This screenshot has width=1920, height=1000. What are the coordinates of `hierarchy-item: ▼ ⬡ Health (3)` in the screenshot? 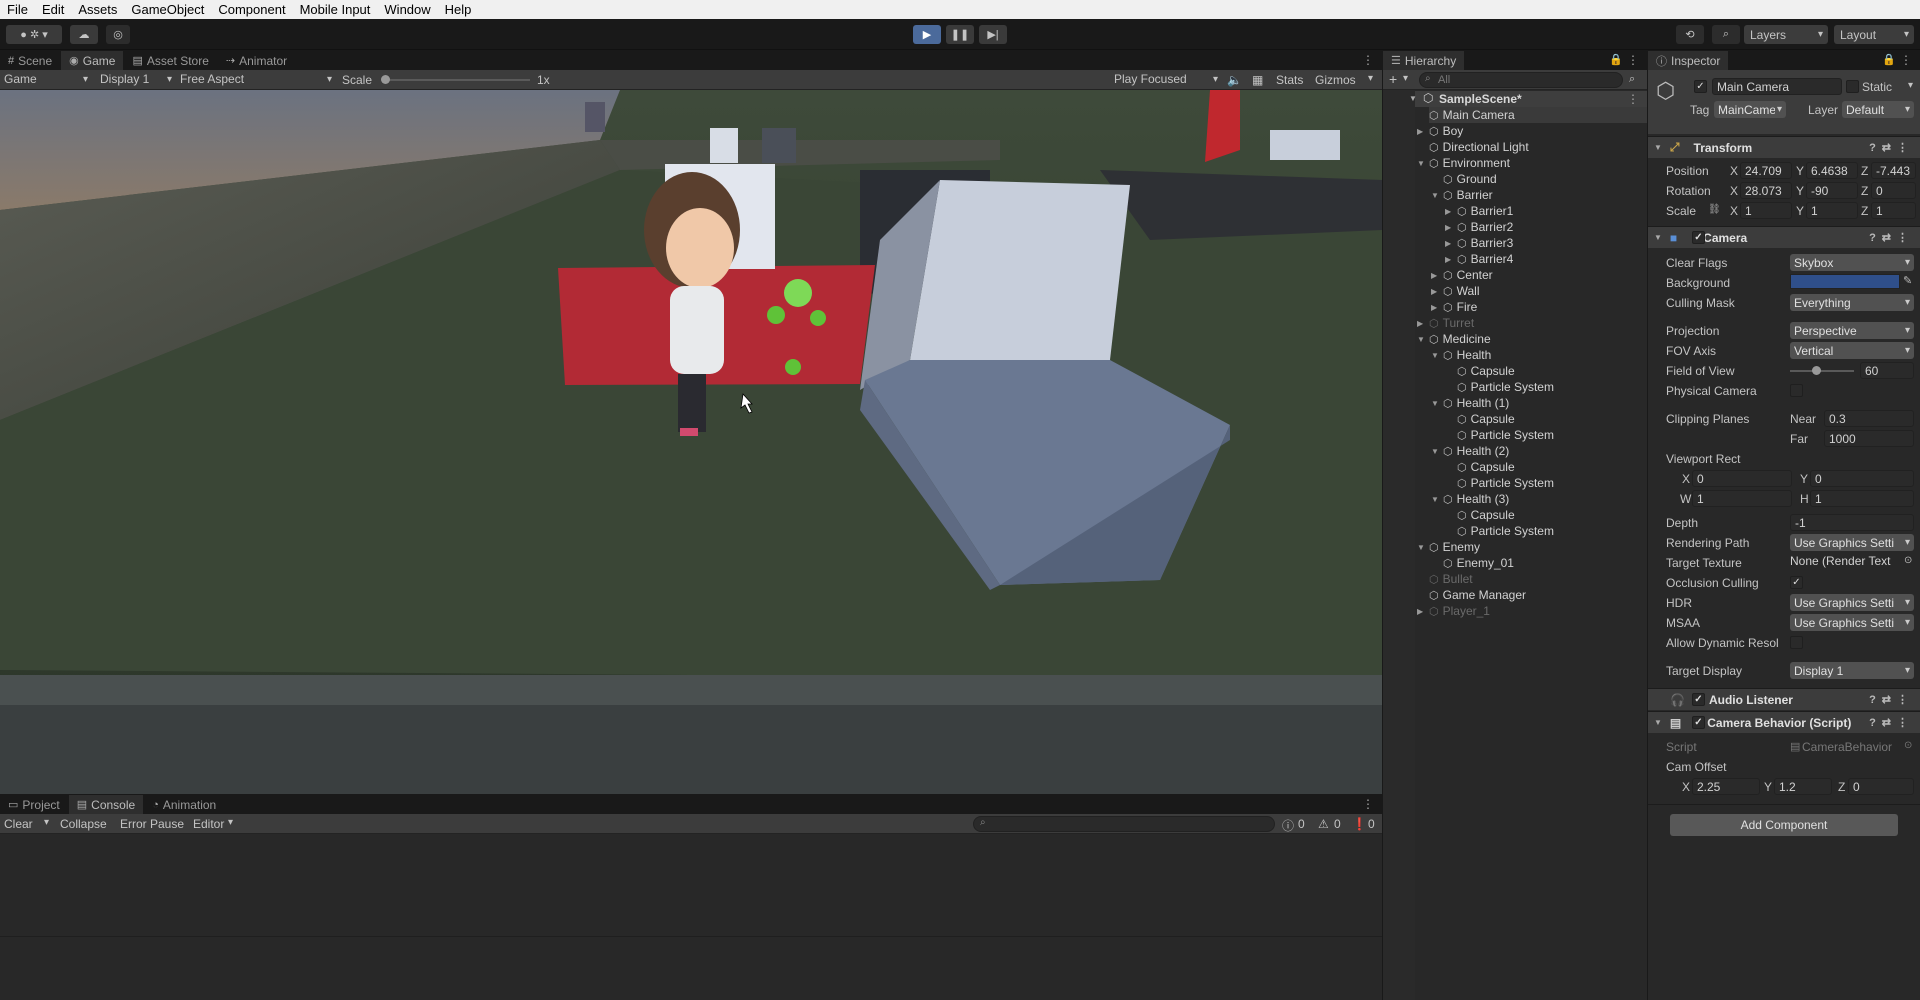 It's located at (1539, 499).